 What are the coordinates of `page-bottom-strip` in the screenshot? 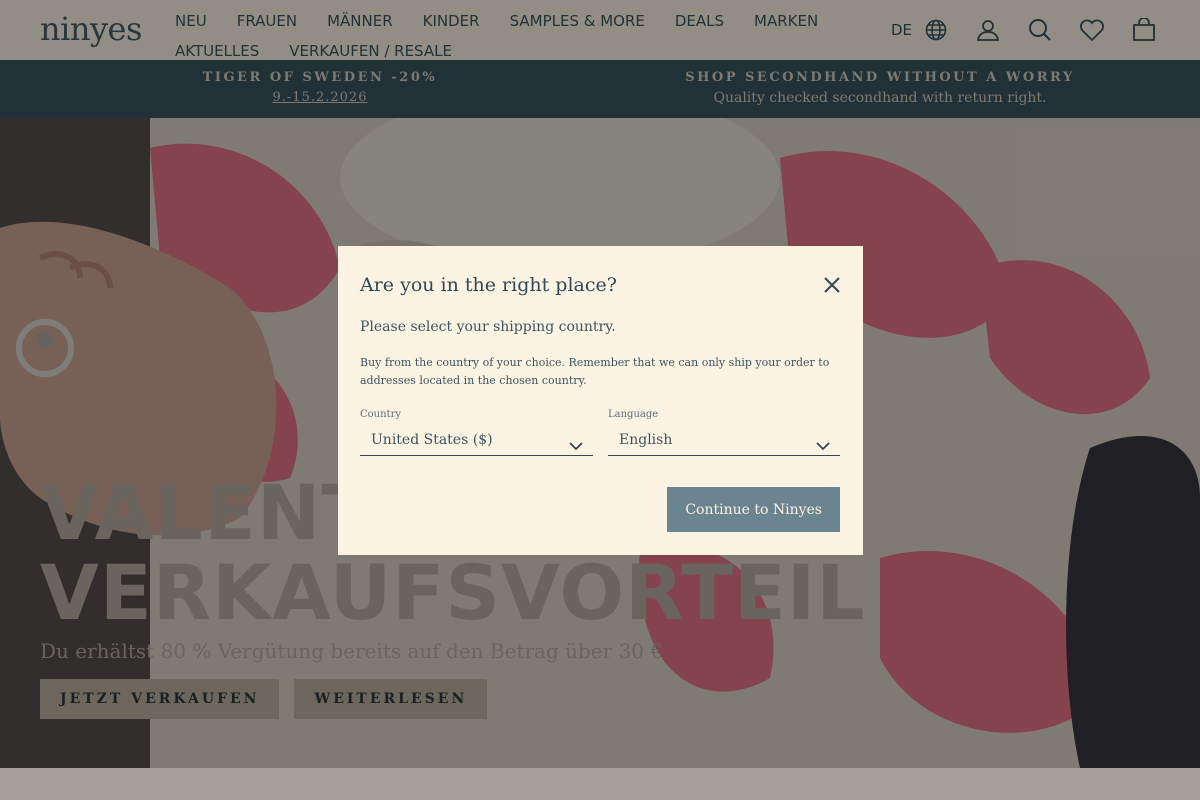 It's located at (600, 784).